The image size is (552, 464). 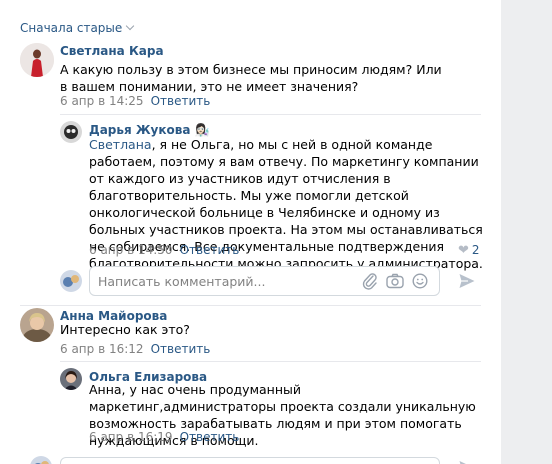 I want to click on author-emoji: 👩🏻‍🔬, so click(x=202, y=130).